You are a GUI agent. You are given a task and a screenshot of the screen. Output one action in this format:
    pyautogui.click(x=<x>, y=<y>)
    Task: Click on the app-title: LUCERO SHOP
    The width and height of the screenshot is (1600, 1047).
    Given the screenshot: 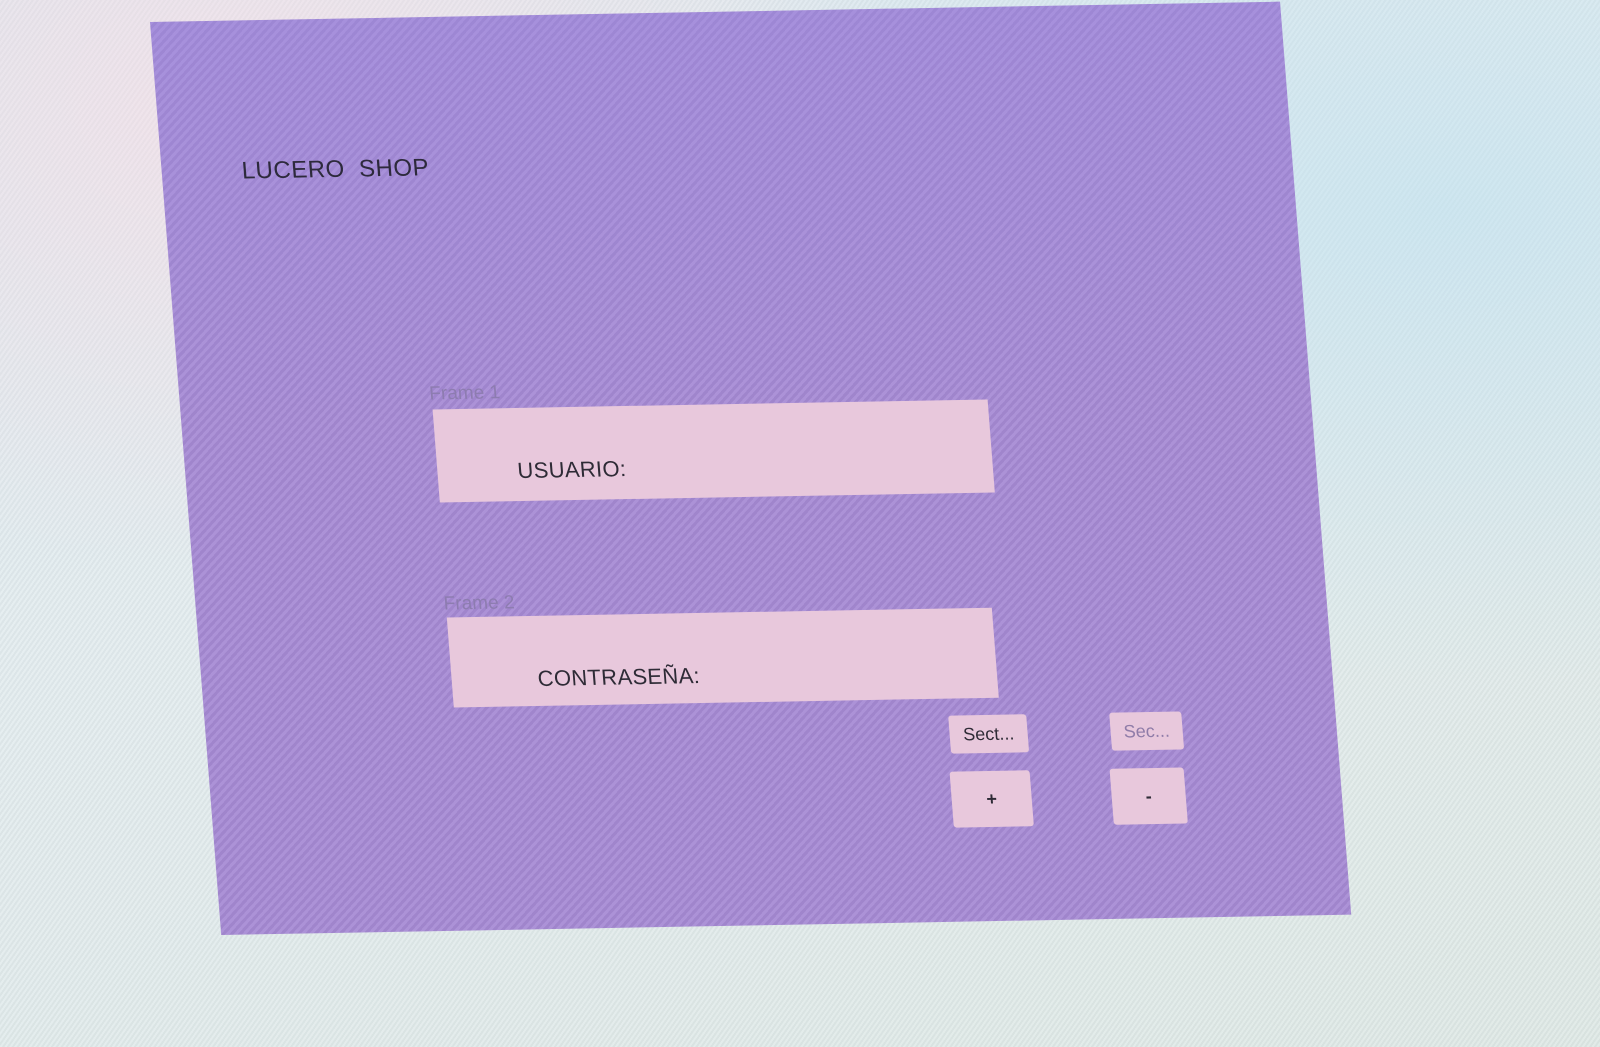 What is the action you would take?
    pyautogui.click(x=335, y=169)
    